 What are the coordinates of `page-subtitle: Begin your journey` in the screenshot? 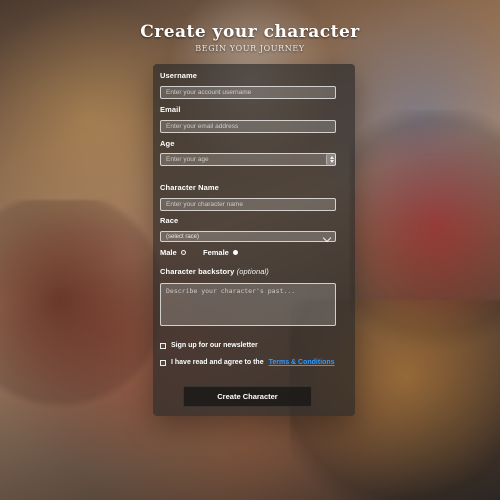 It's located at (250, 48).